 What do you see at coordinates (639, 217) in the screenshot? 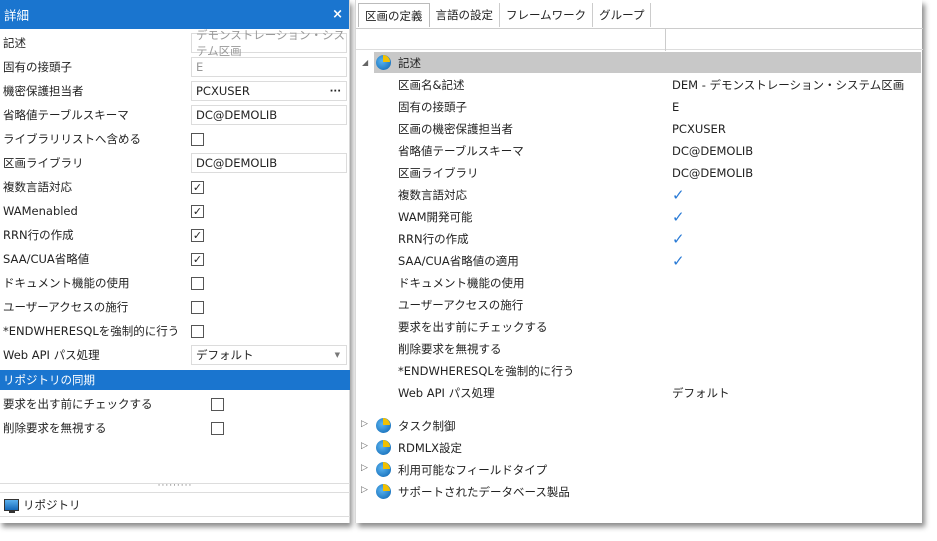
I see `property-row: WAM開発可能 ✓` at bounding box center [639, 217].